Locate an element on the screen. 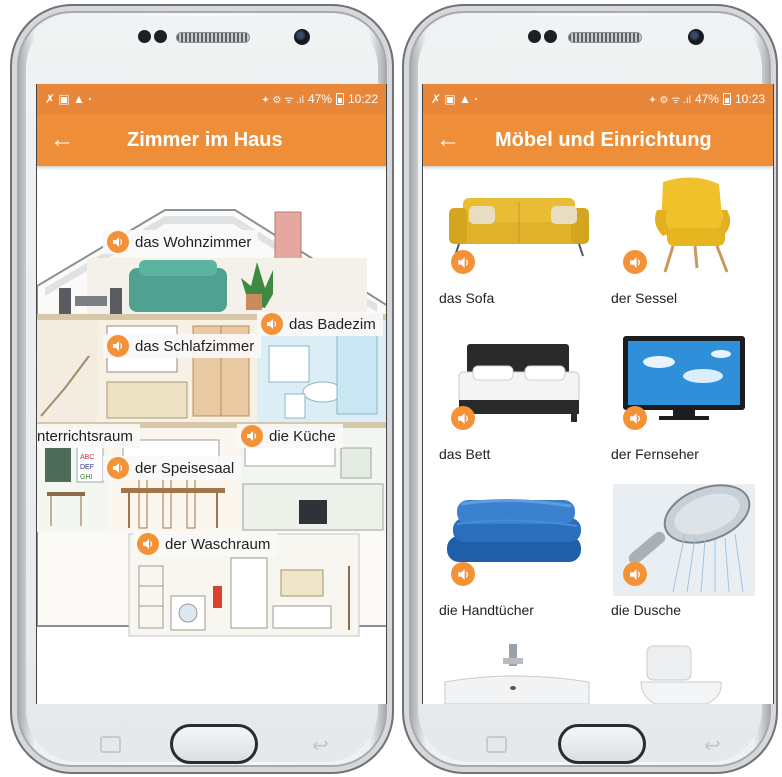  room-label-text: der Waschraum is located at coordinates (218, 544).